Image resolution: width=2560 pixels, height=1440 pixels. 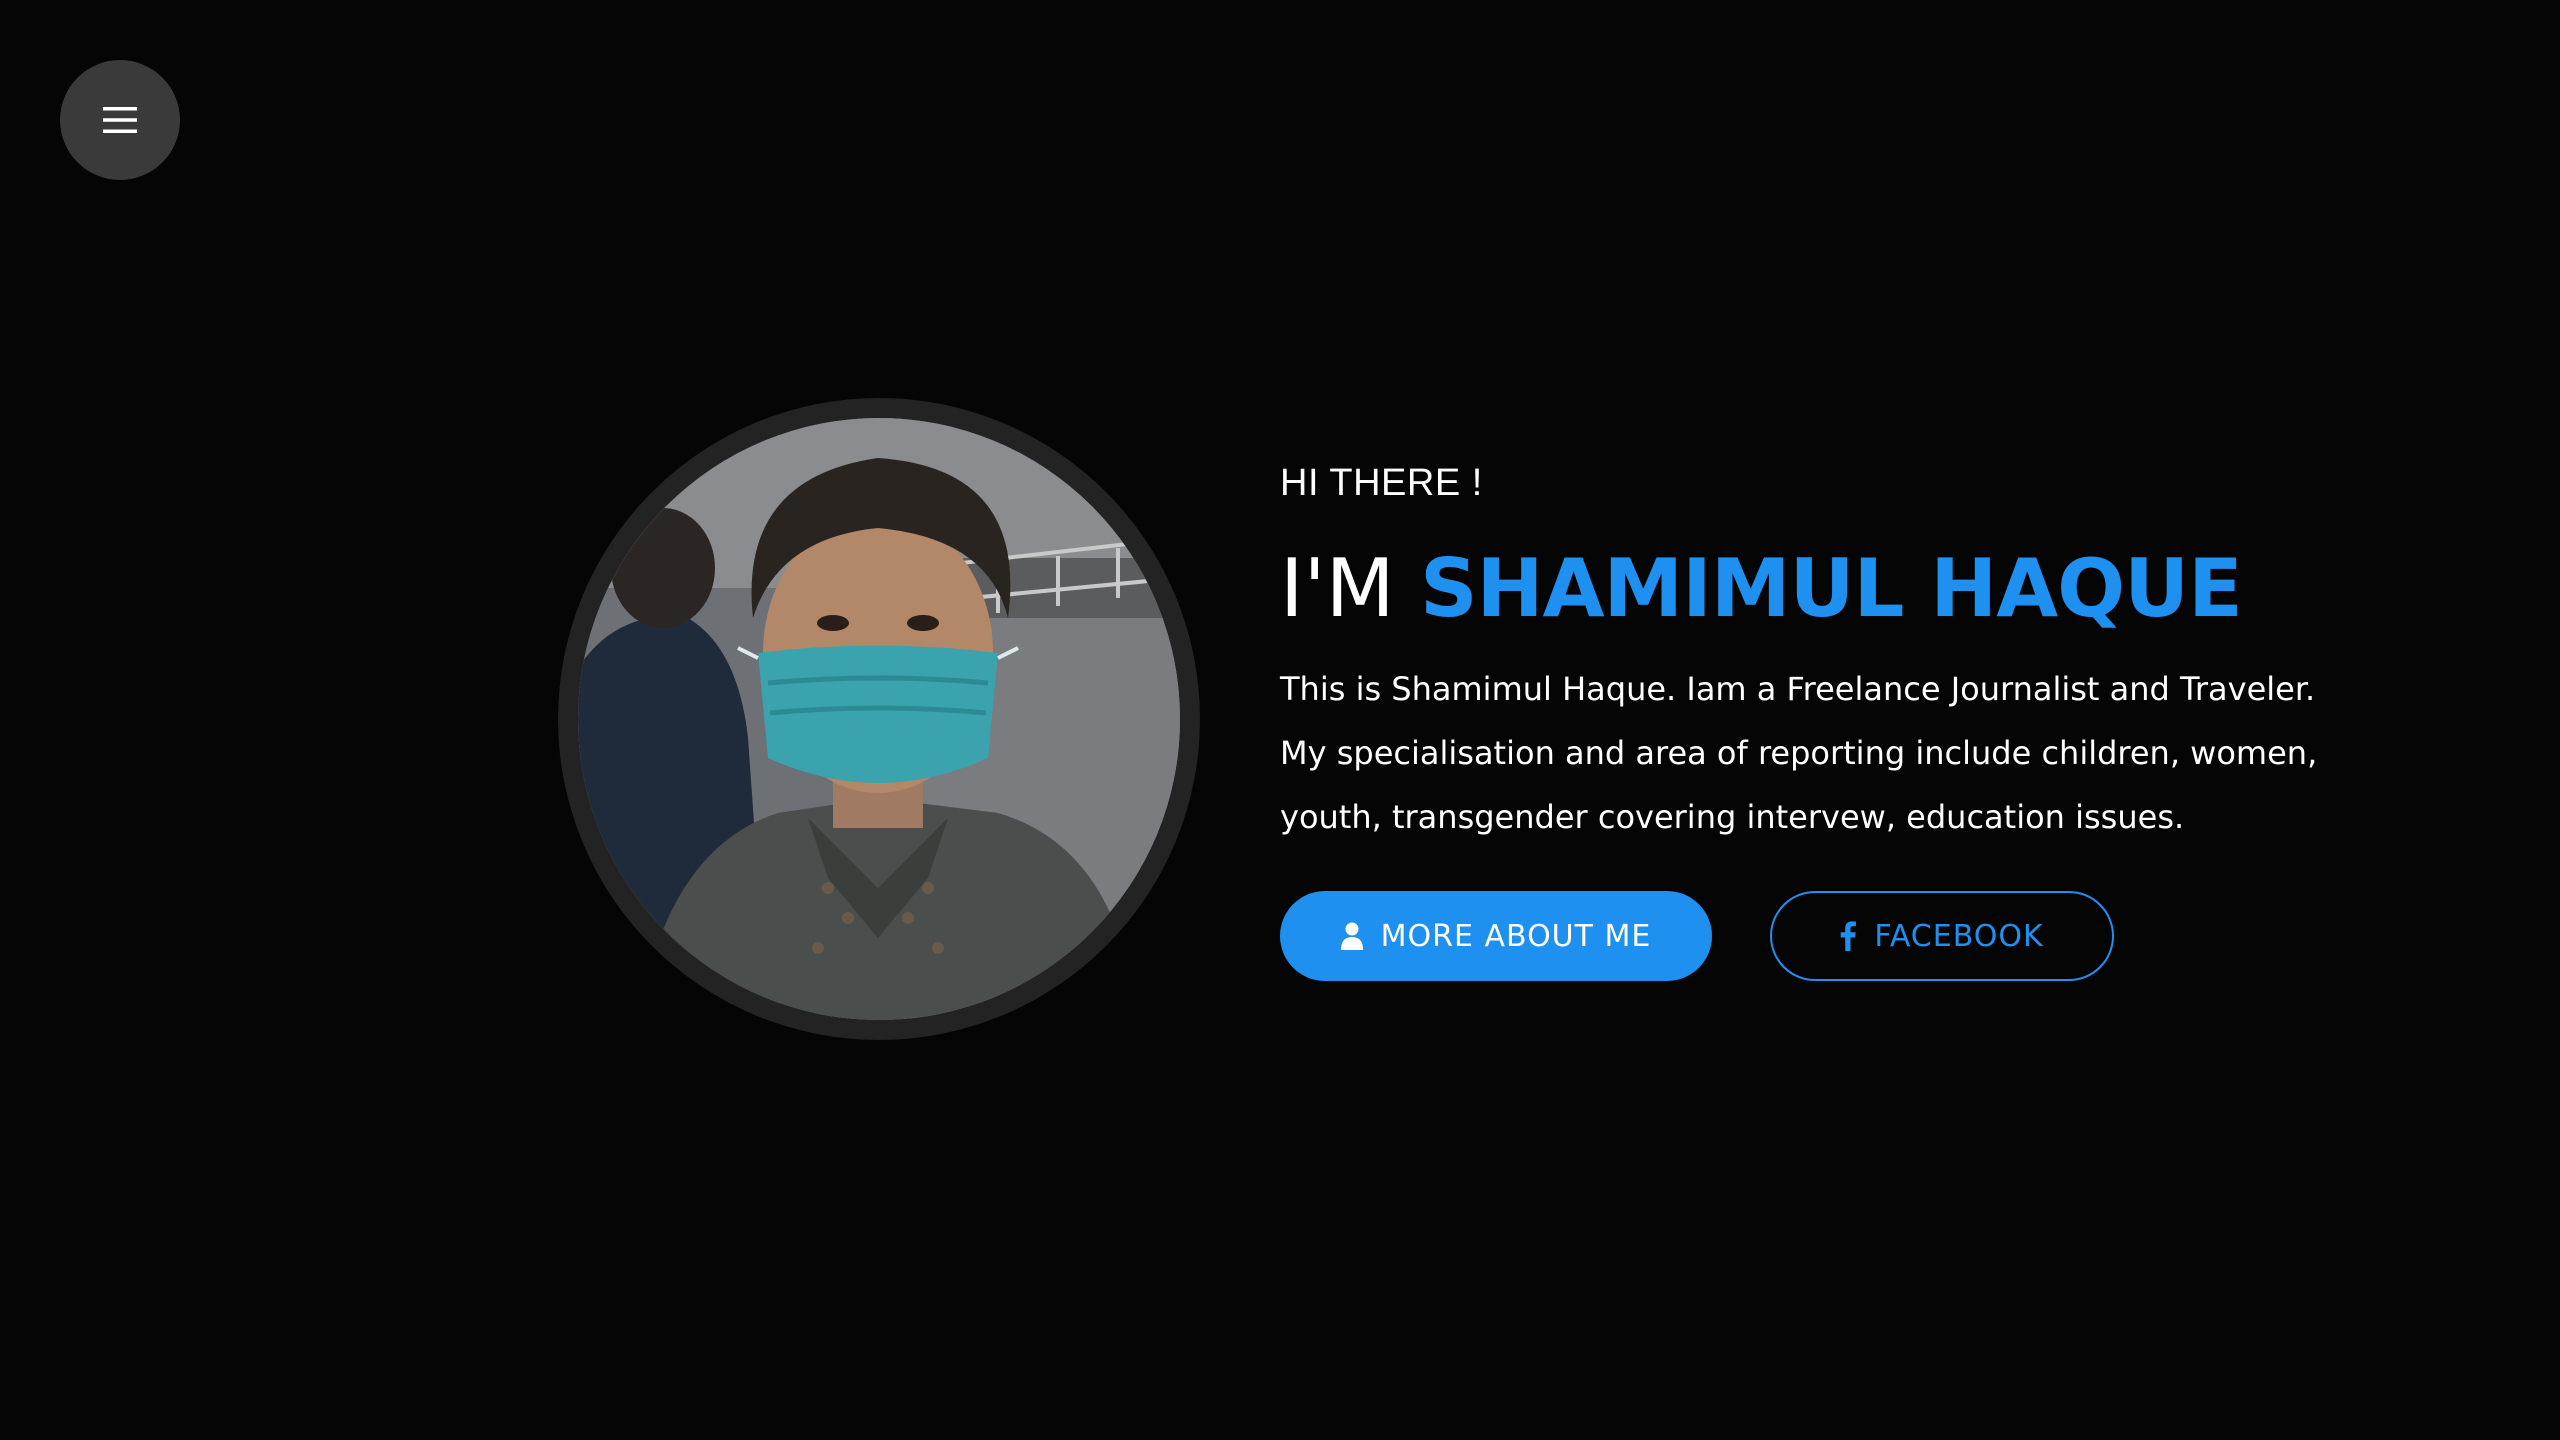 I want to click on profile-photo-frame, so click(x=879, y=719).